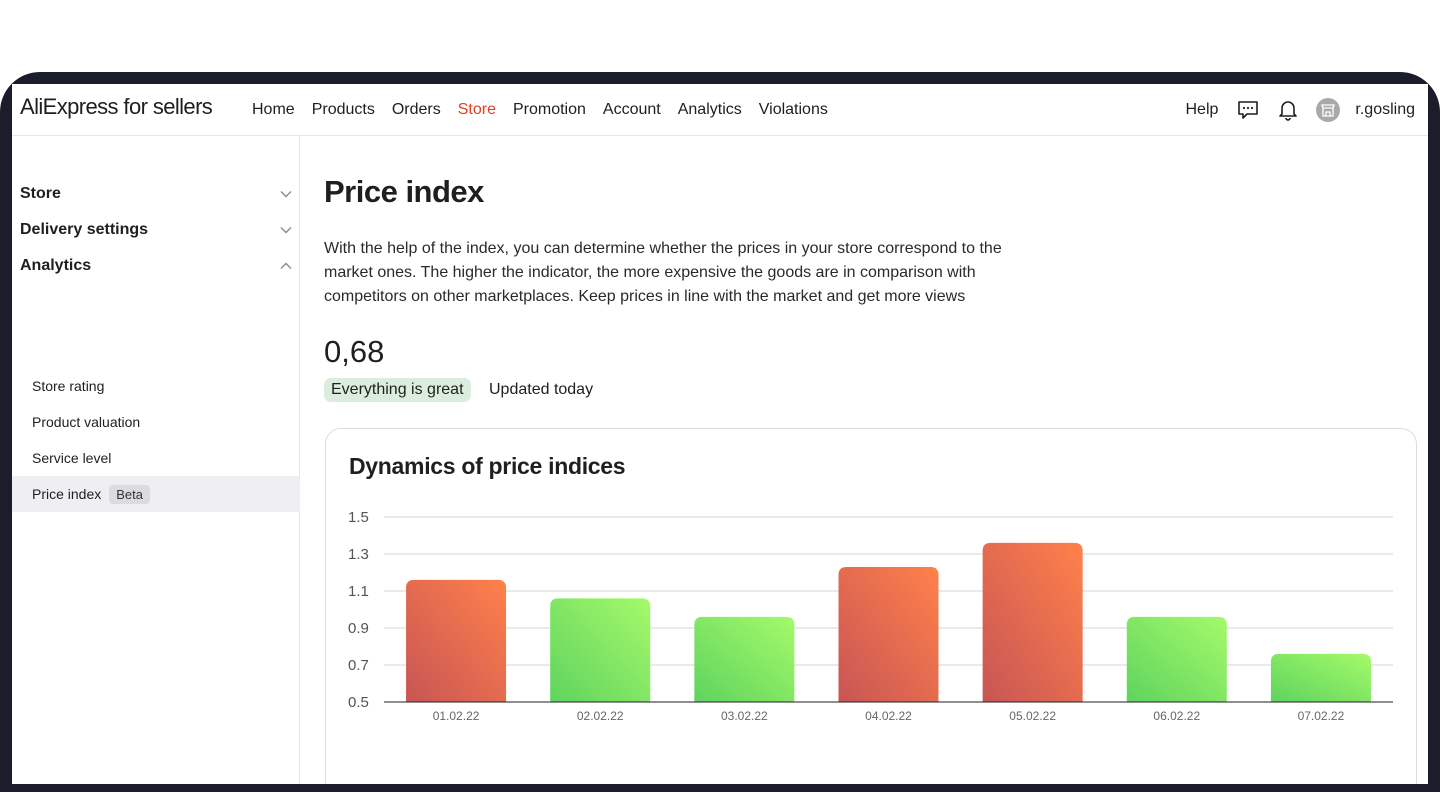 The height and width of the screenshot is (792, 1440). What do you see at coordinates (273, 110) in the screenshot?
I see `nav-home: Home` at bounding box center [273, 110].